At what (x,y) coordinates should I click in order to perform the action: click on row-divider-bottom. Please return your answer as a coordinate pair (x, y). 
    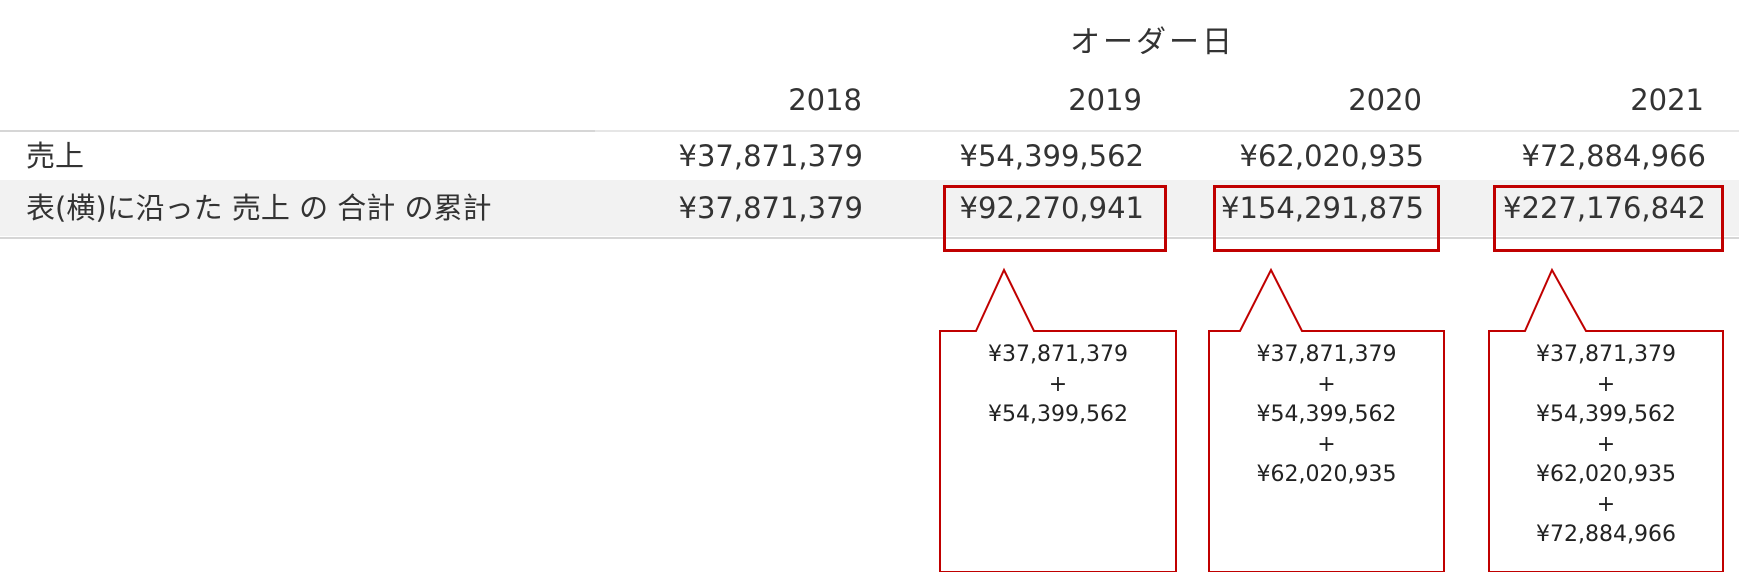
    Looking at the image, I should click on (869, 238).